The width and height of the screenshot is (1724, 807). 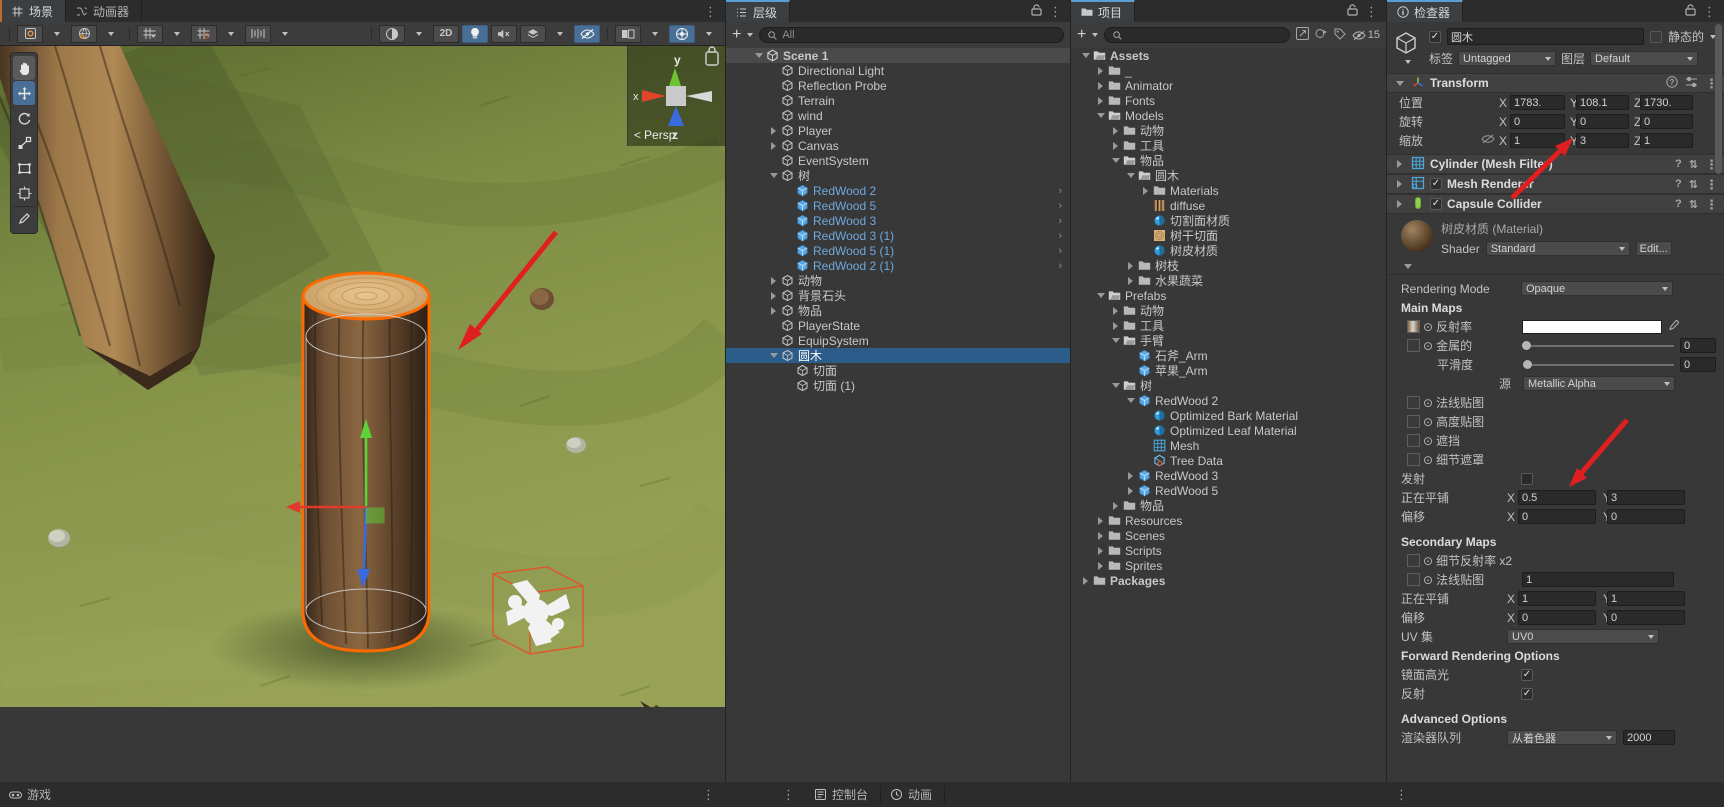 I want to click on game-menu-icon: ⋮, so click(x=713, y=794).